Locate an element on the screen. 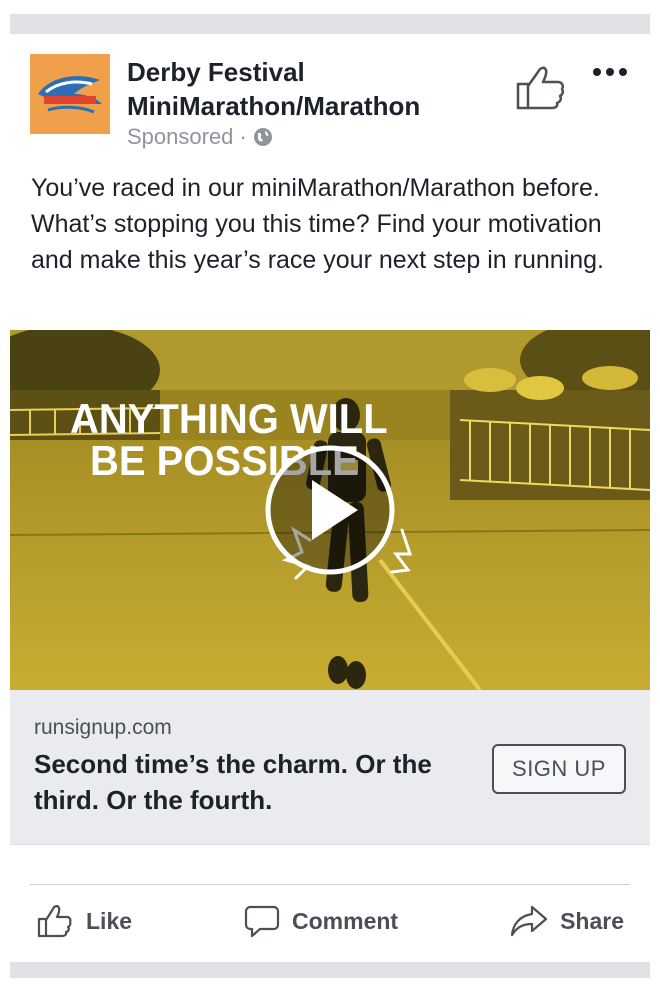 Image resolution: width=660 pixels, height=992 pixels. page-name: Derby Festival MiniMarathon/Marathon is located at coordinates (307, 89).